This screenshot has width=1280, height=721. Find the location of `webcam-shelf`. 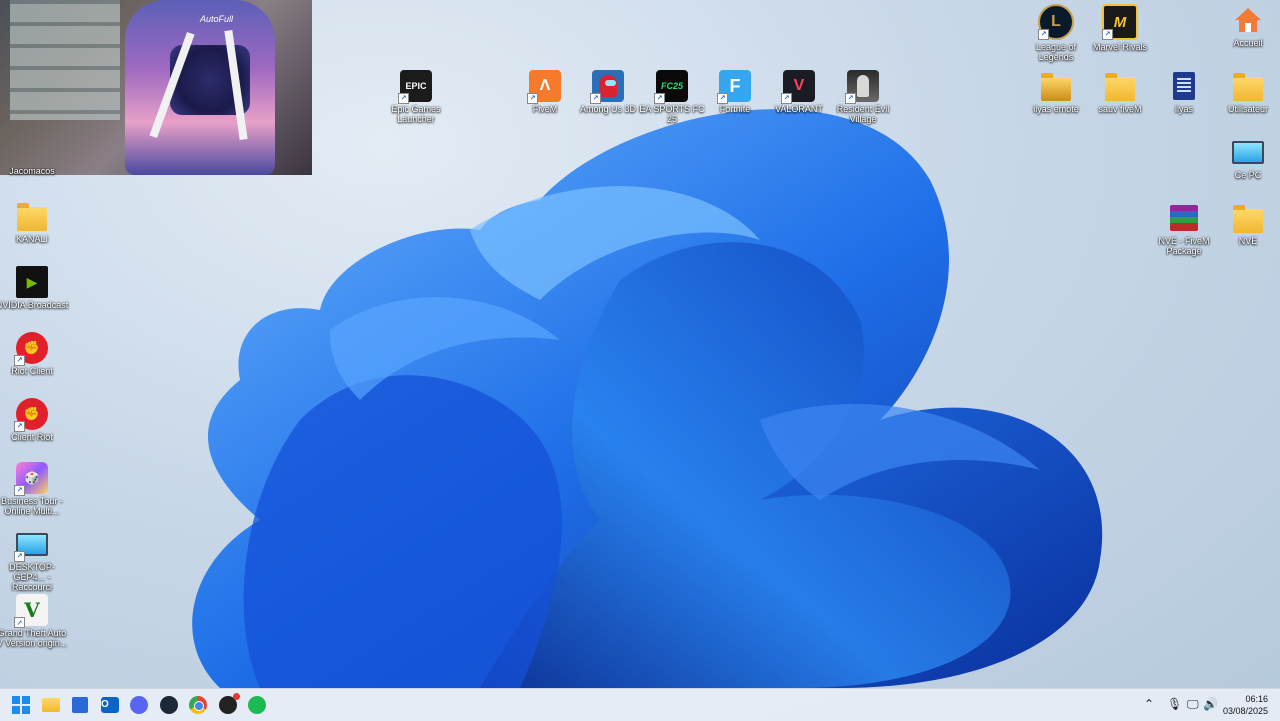

webcam-shelf is located at coordinates (65, 60).